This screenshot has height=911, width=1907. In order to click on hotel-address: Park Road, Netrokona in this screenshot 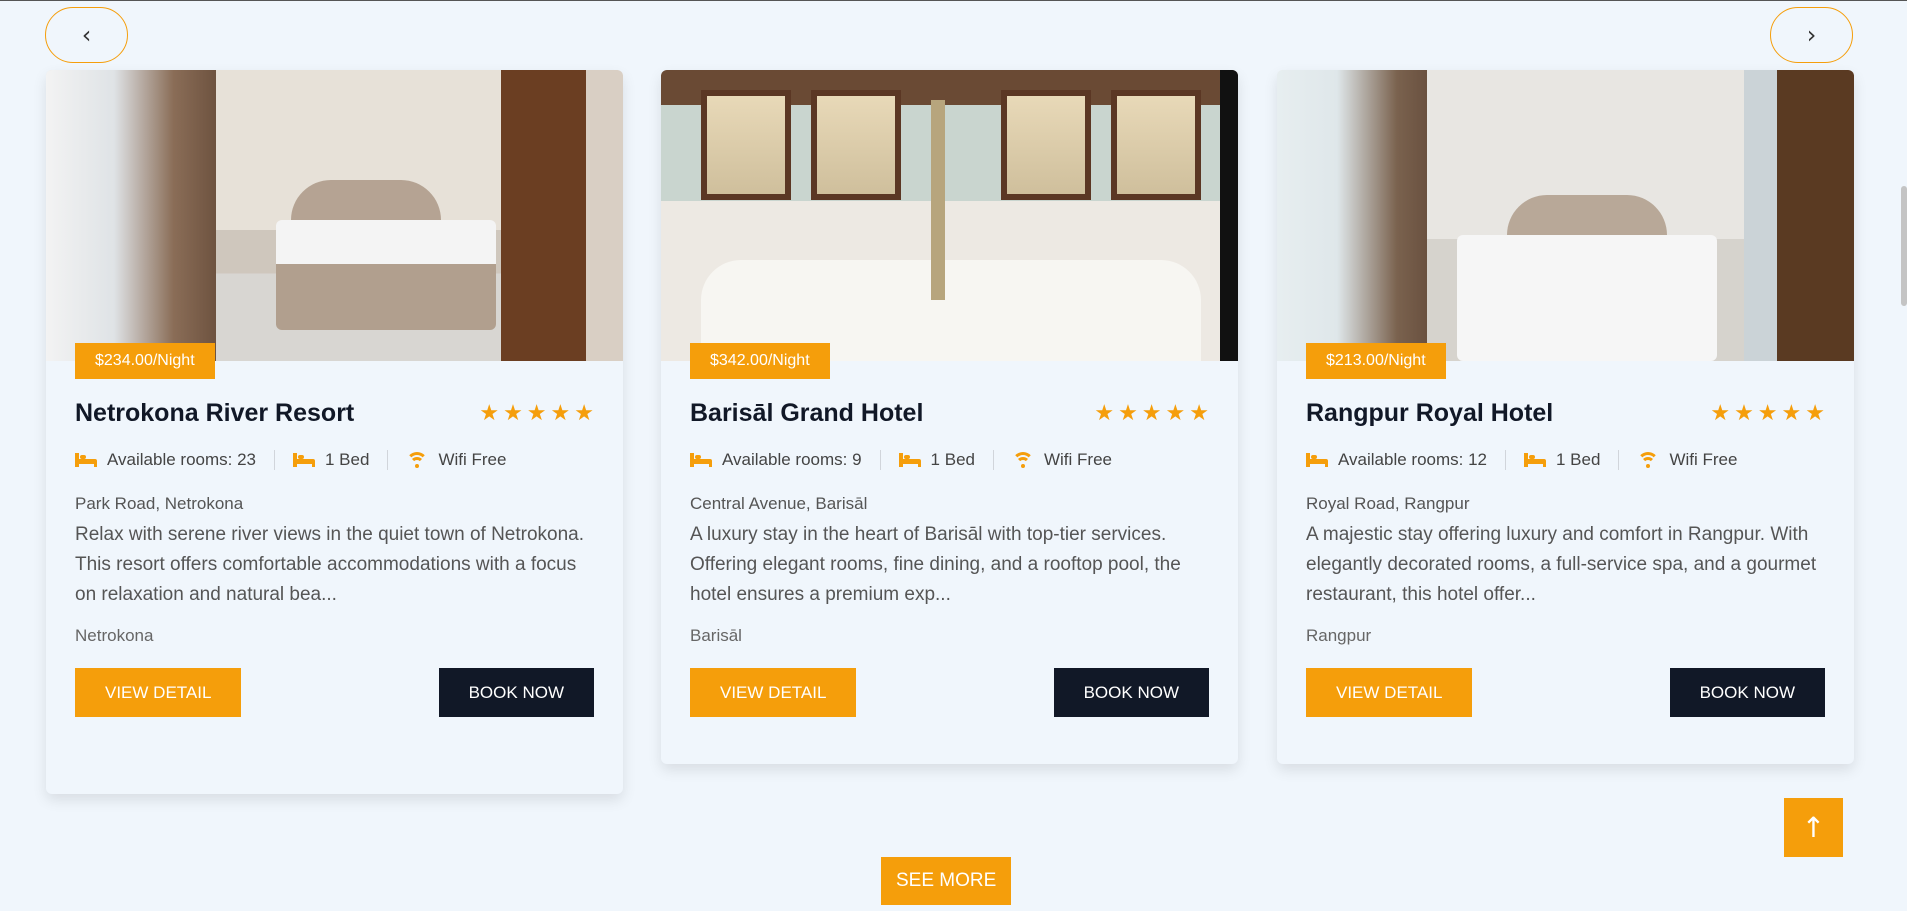, I will do `click(159, 503)`.